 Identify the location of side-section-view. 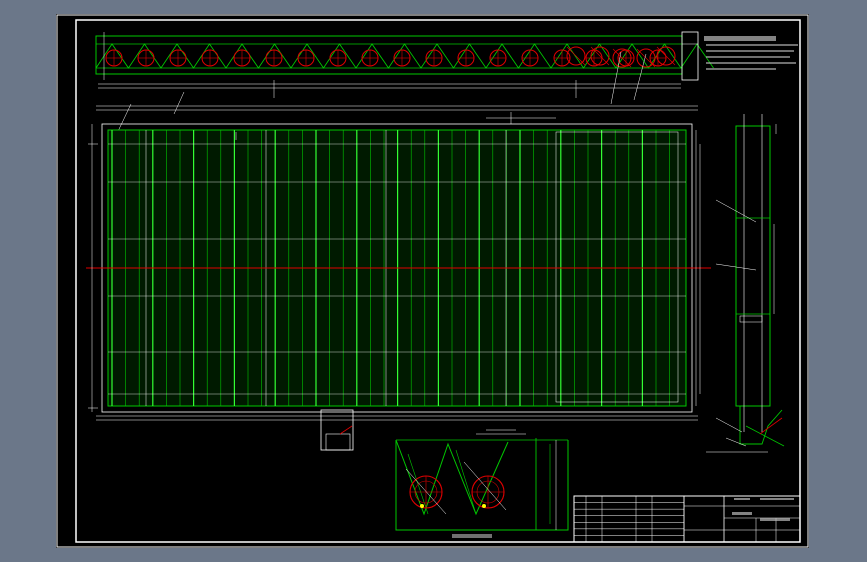
(745, 283).